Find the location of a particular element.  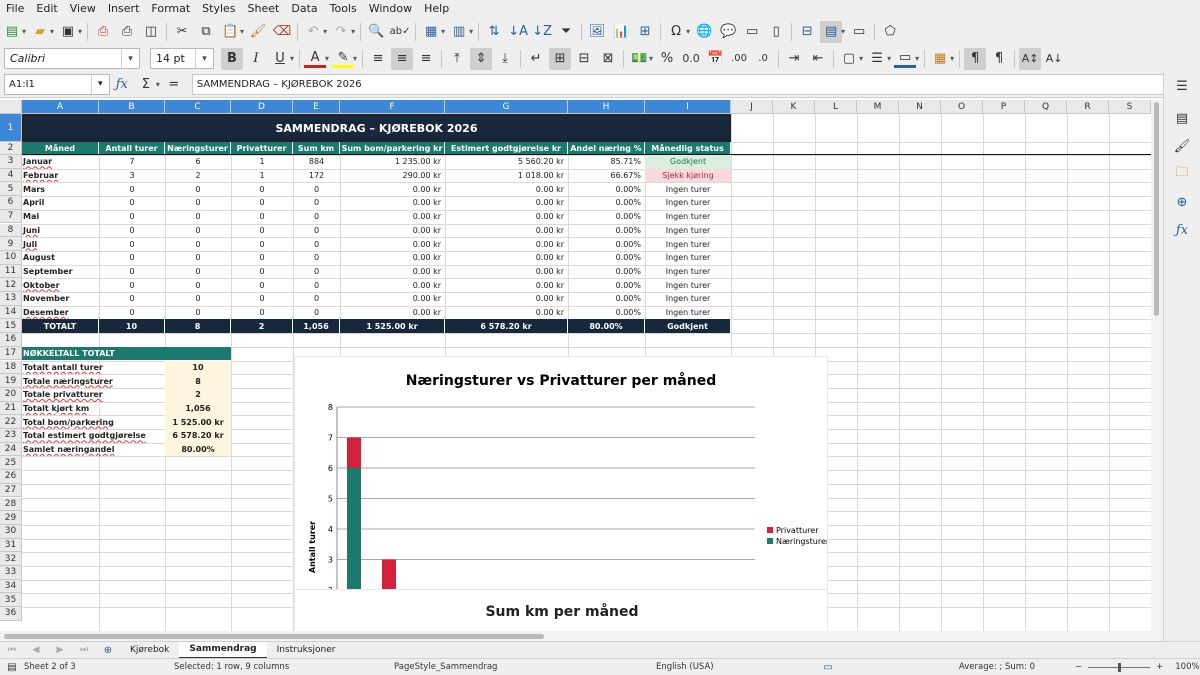

row-header: 3 is located at coordinates (11, 162).